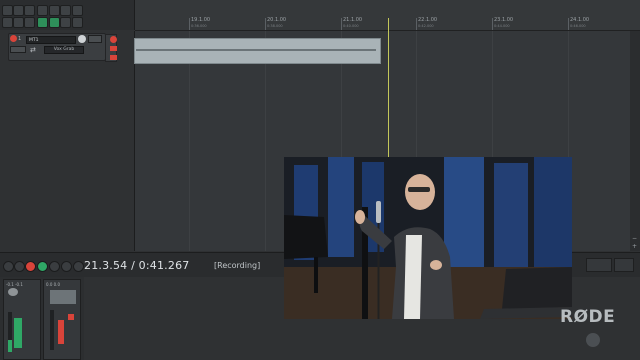  I want to click on transport-status: [Recording], so click(237, 265).